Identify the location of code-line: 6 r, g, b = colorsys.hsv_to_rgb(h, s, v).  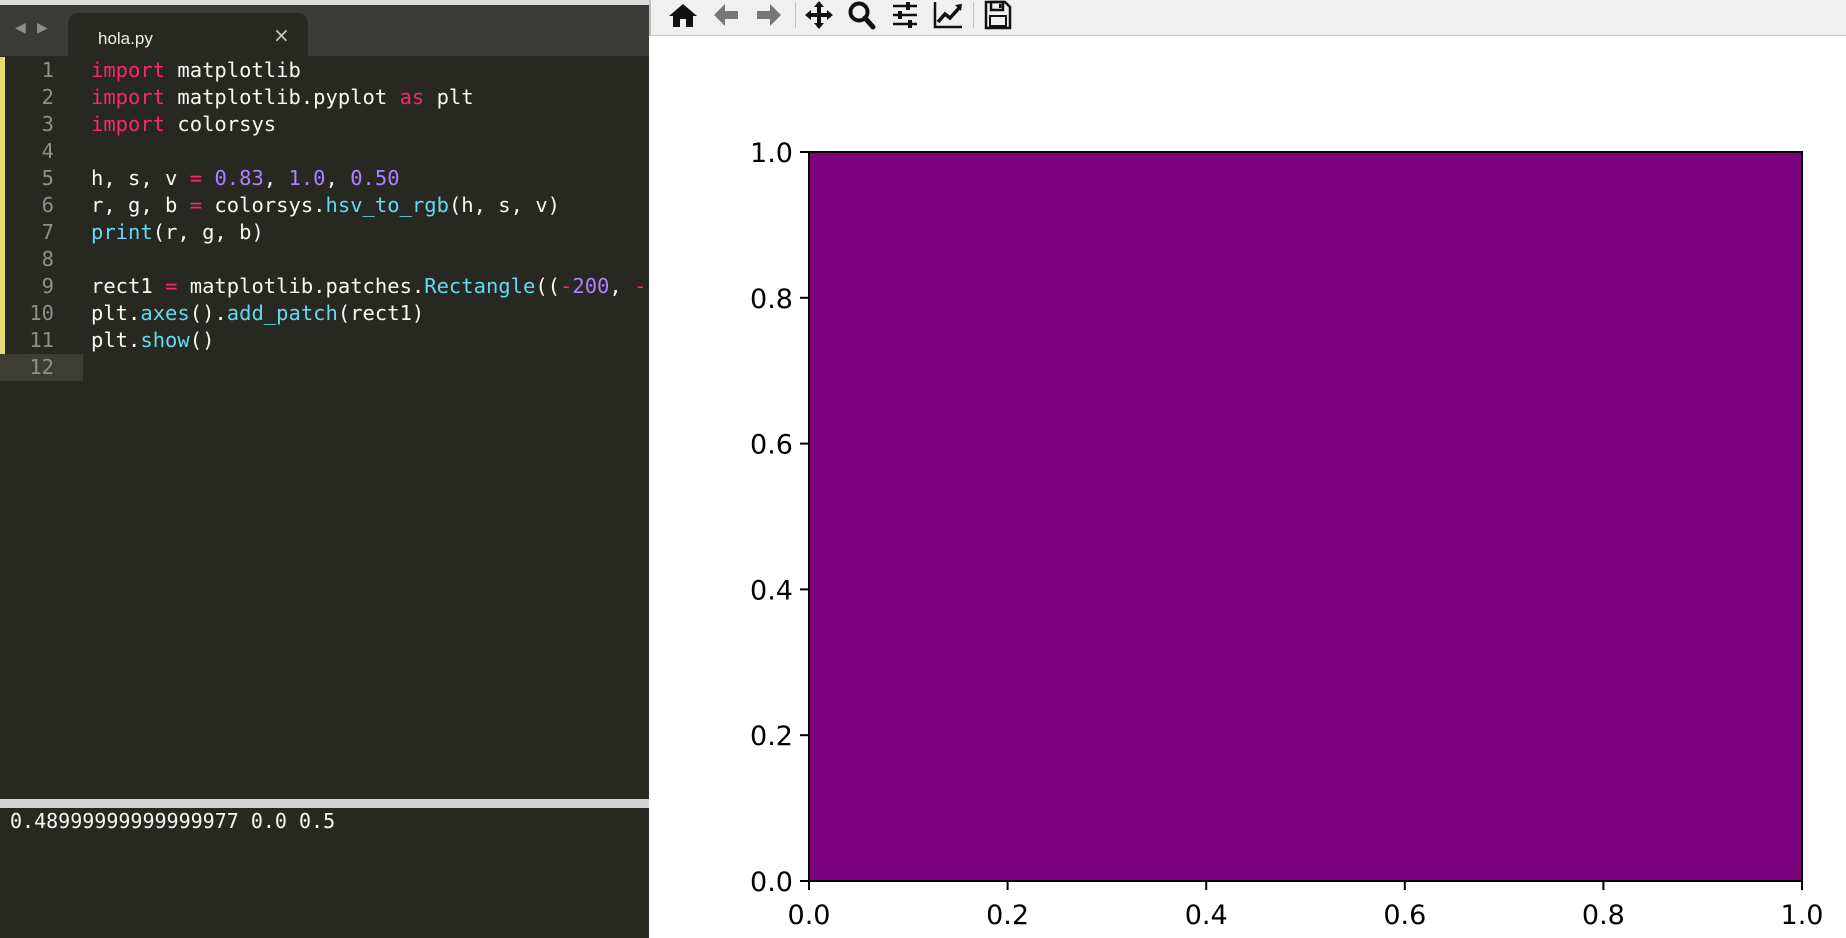
(324, 205).